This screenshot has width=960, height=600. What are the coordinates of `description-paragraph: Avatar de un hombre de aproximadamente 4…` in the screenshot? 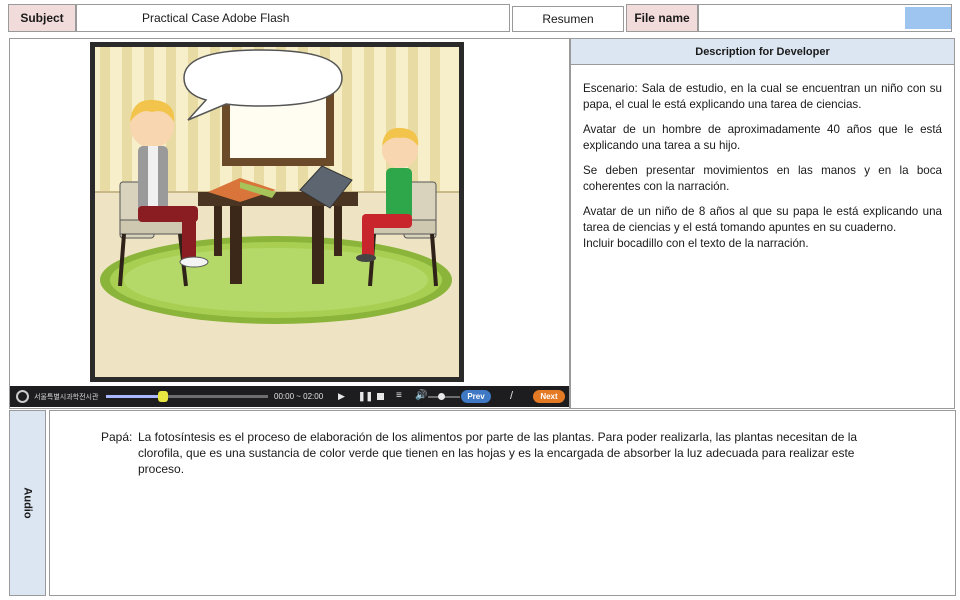 It's located at (762, 137).